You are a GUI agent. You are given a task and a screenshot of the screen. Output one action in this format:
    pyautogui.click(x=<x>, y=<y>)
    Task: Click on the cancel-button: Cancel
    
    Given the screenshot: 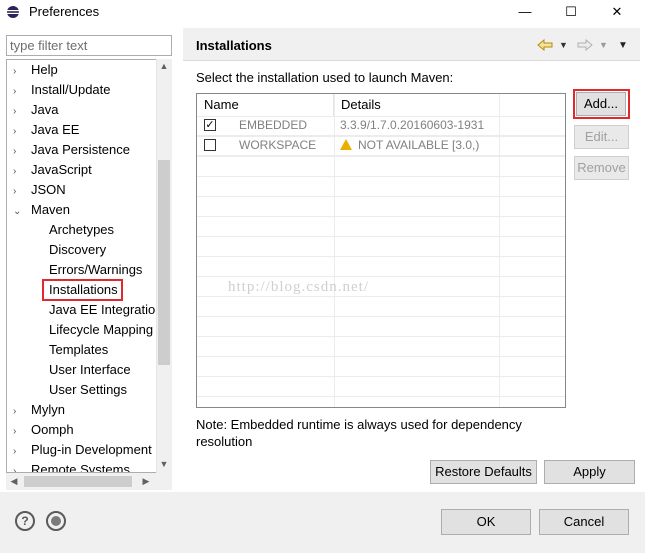 What is the action you would take?
    pyautogui.click(x=584, y=522)
    